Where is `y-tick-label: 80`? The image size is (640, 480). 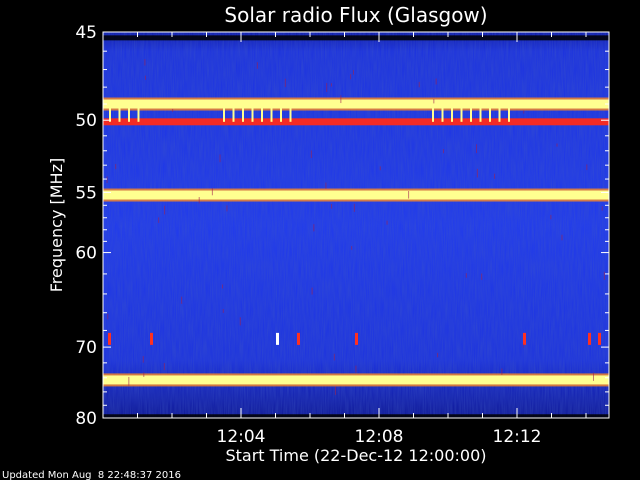
y-tick-label: 80 is located at coordinates (86, 419).